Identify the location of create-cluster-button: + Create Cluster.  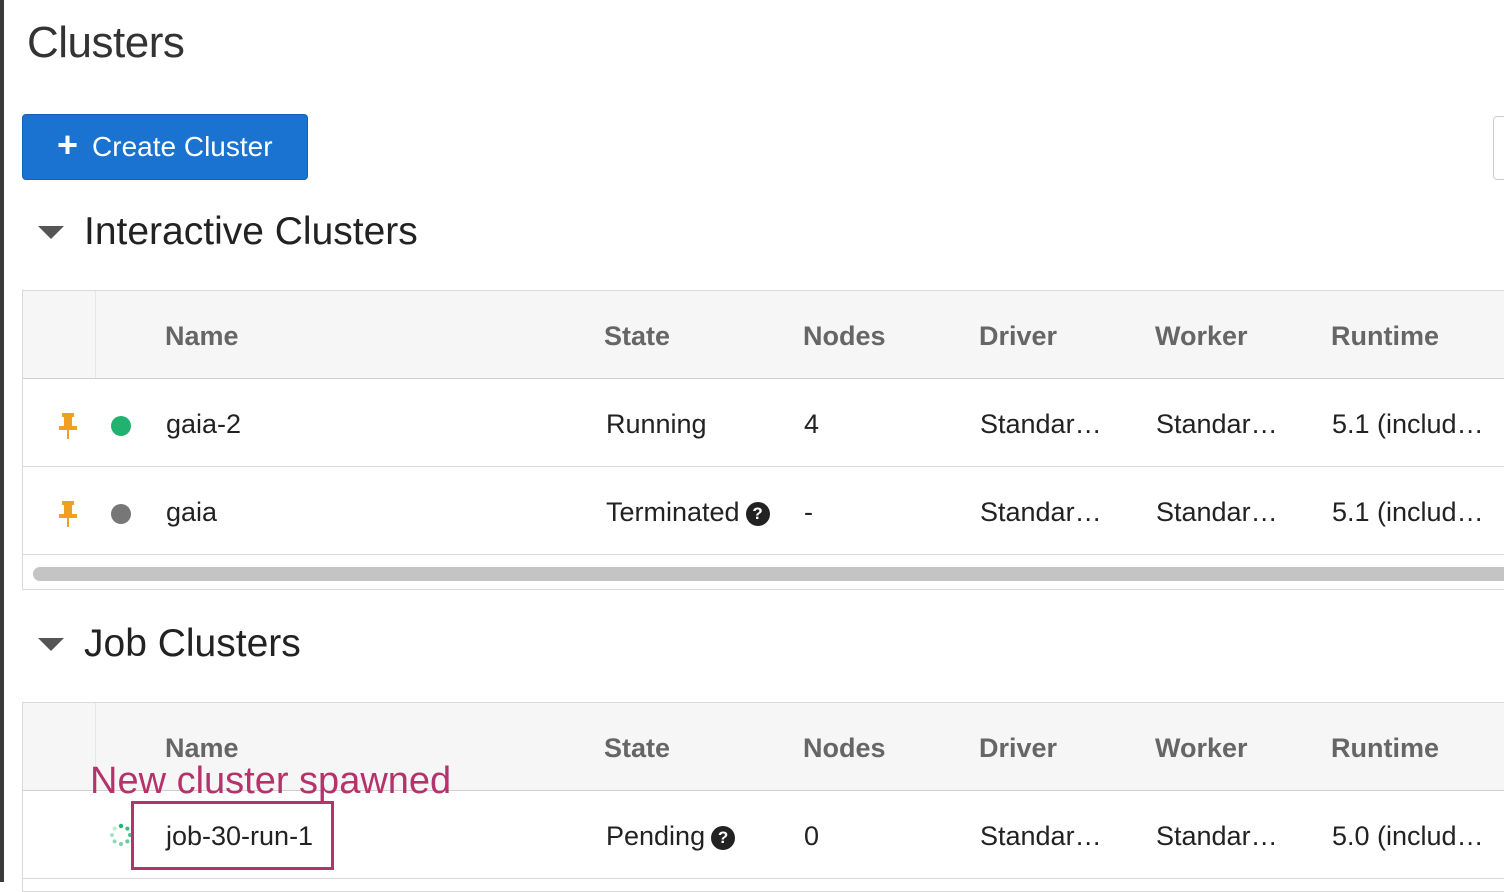
(165, 147).